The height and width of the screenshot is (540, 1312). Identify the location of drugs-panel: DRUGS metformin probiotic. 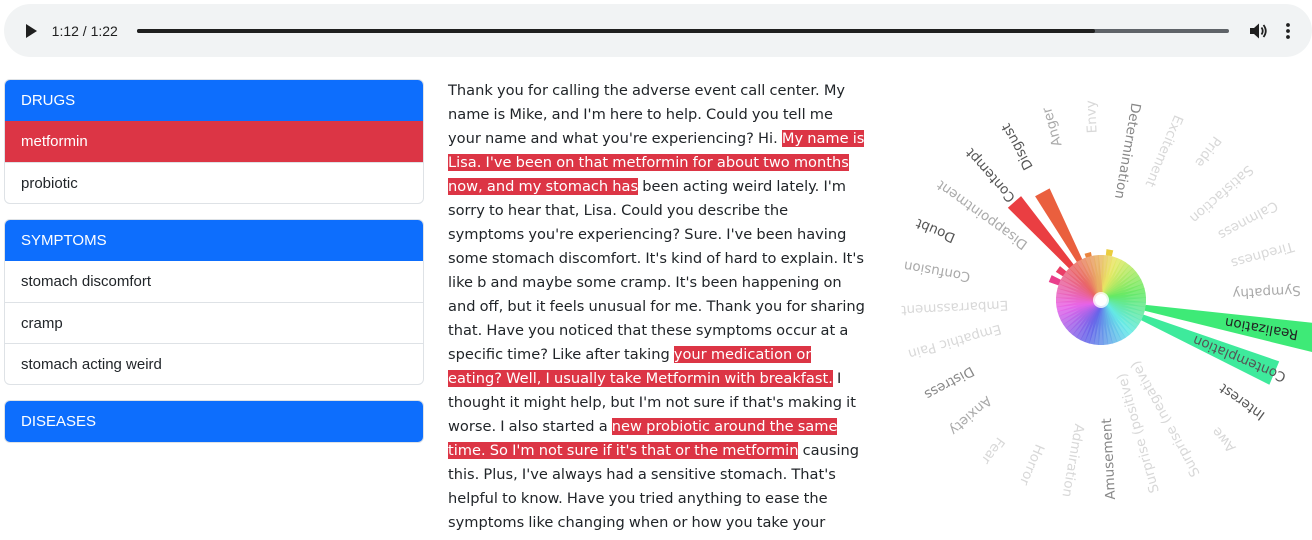
(214, 141).